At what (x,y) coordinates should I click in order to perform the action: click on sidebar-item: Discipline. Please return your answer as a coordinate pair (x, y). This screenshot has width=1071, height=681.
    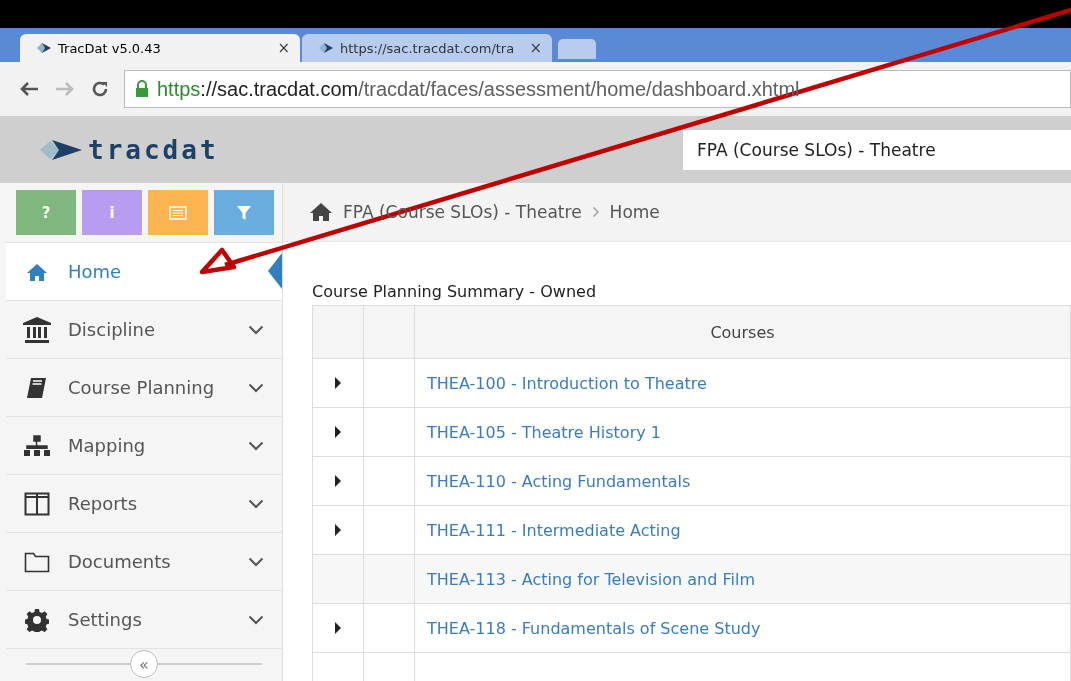
    Looking at the image, I should click on (144, 330).